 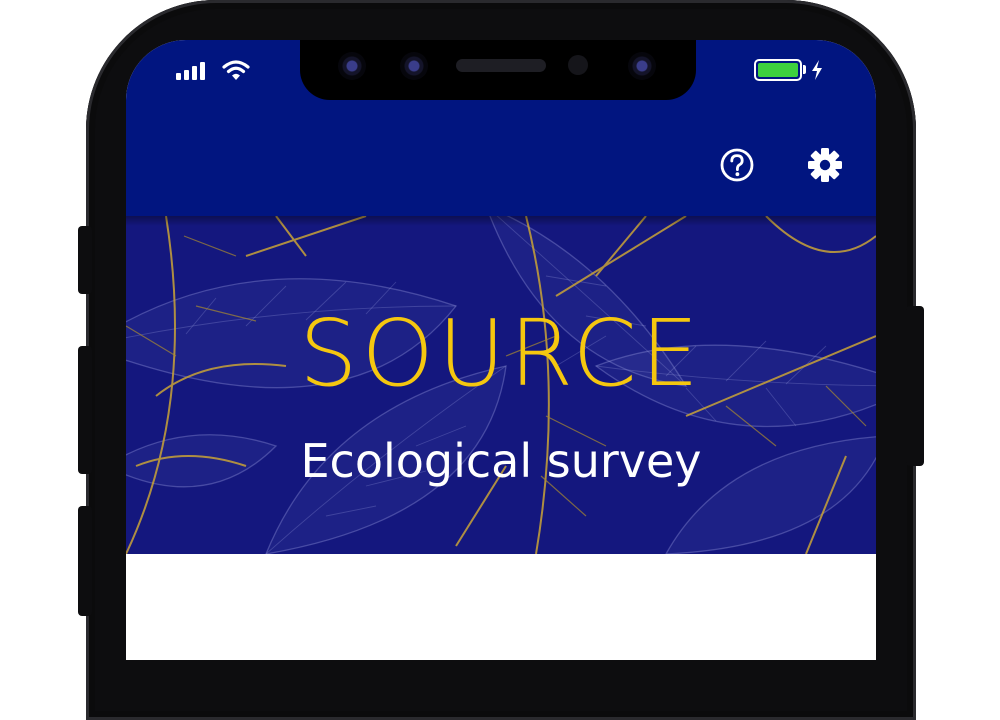 What do you see at coordinates (501, 65) in the screenshot?
I see `earpiece-speaker` at bounding box center [501, 65].